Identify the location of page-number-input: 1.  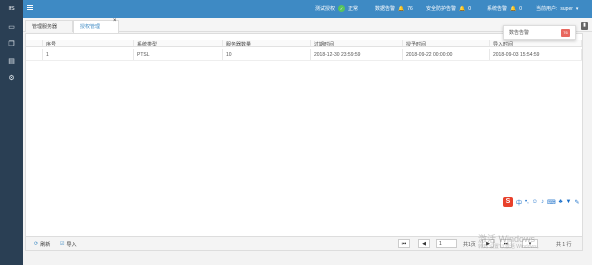
(446, 243).